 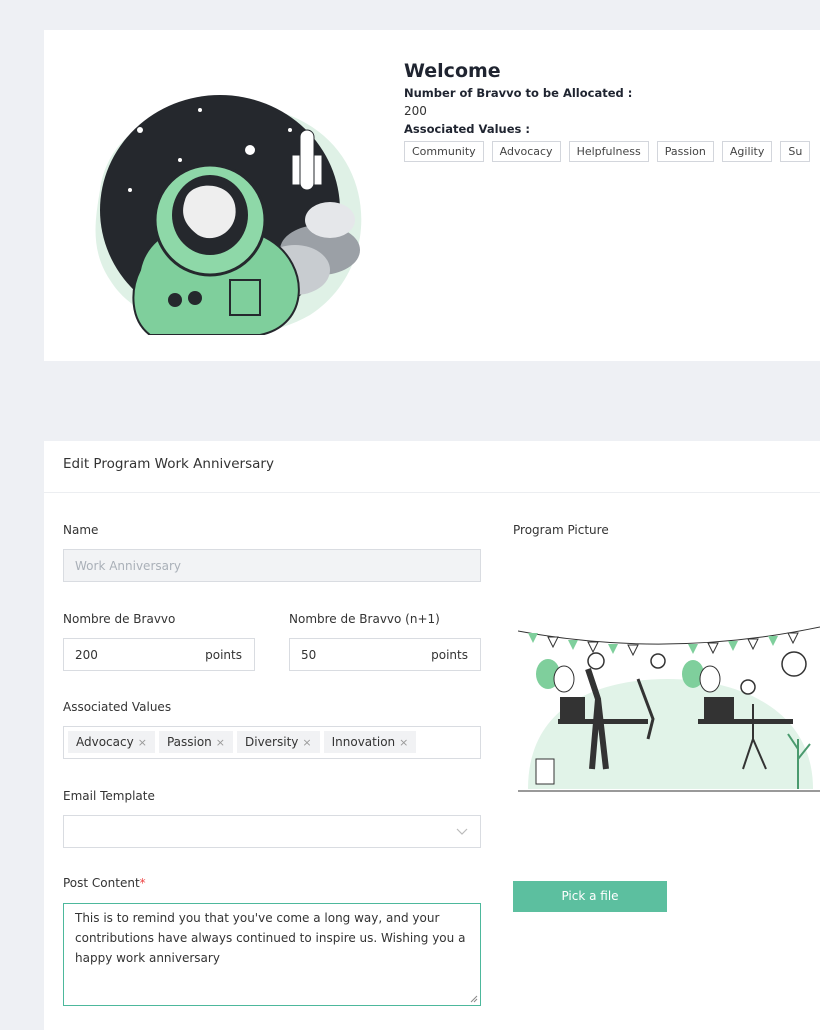 I want to click on bravvo-input: 200 points, so click(x=159, y=654).